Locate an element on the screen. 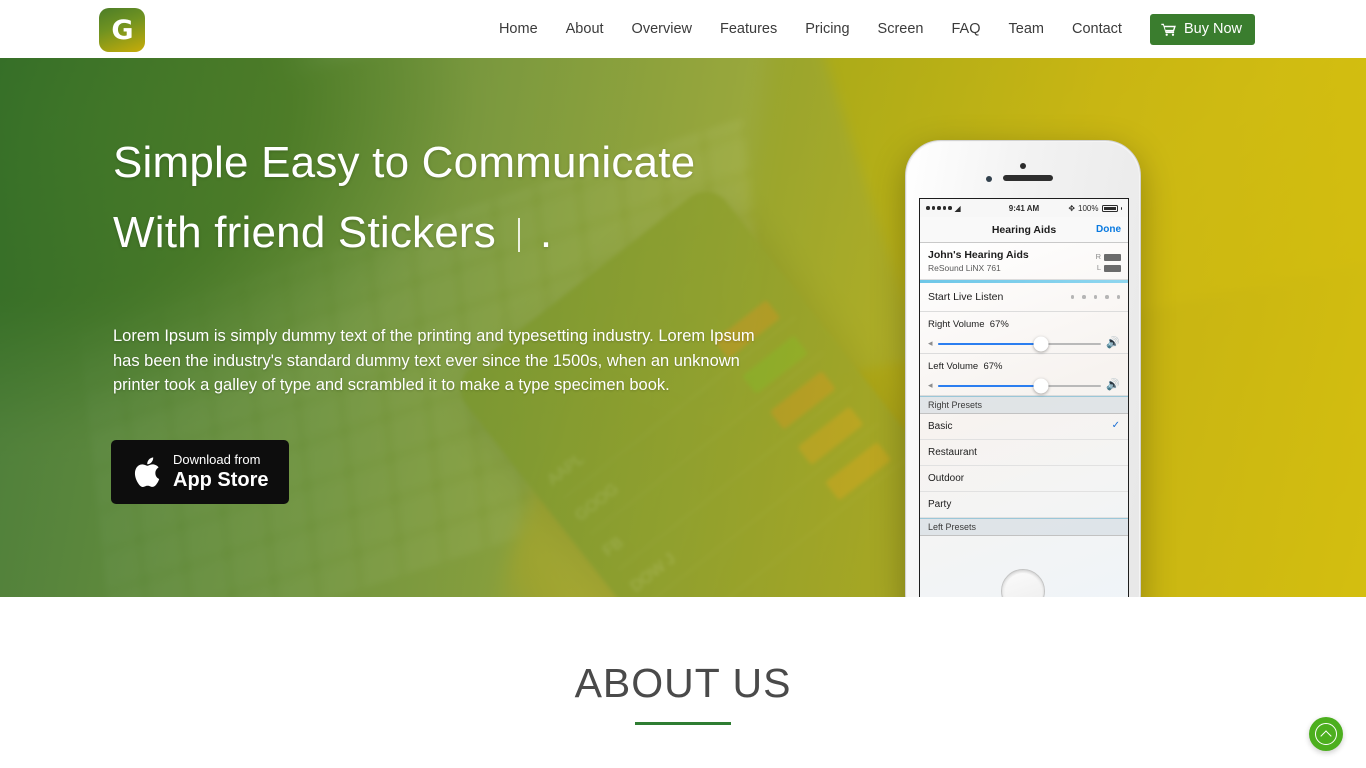 The height and width of the screenshot is (768, 1366). right-volume-block: Right Volume 67% ◂ 🔊 is located at coordinates (1024, 333).